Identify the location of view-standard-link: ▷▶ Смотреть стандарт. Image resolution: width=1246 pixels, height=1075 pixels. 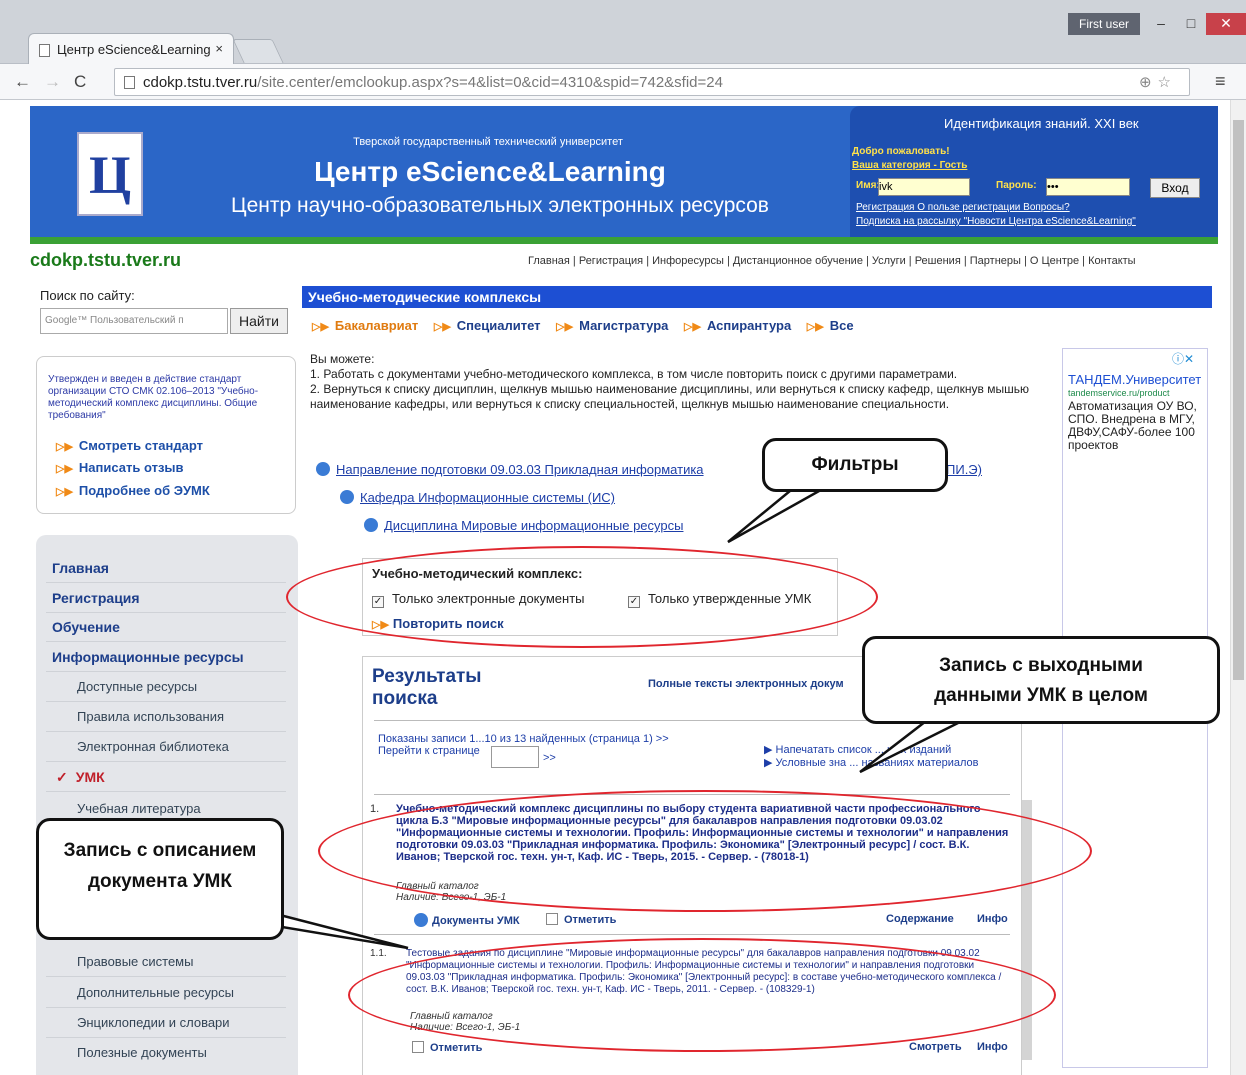
(129, 445).